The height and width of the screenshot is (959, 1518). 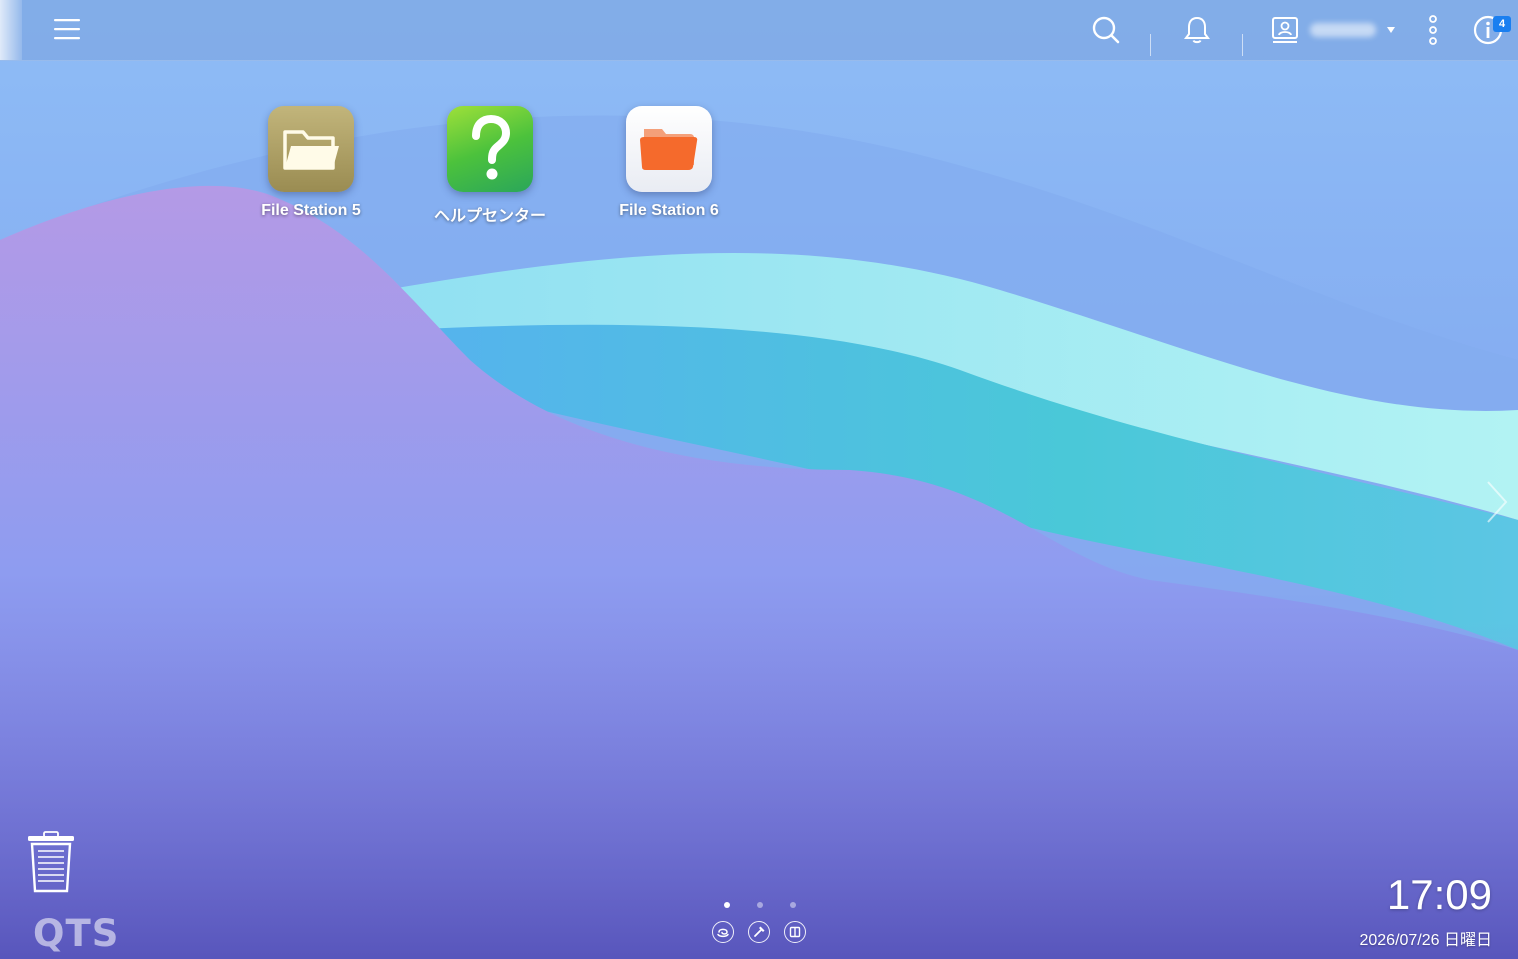 I want to click on clock-date: 2026/07/26 日曜日, so click(x=1425, y=940).